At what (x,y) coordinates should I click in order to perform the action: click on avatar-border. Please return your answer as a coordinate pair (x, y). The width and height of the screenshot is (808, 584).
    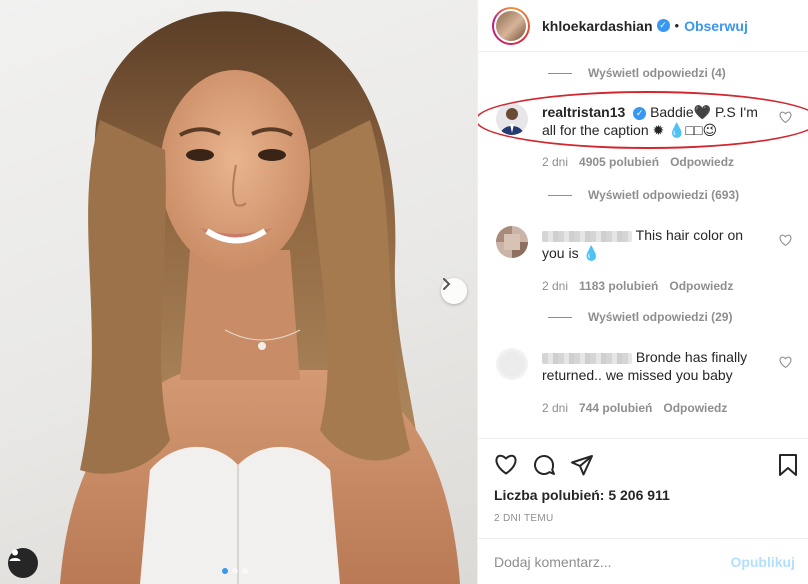
    Looking at the image, I should click on (511, 25).